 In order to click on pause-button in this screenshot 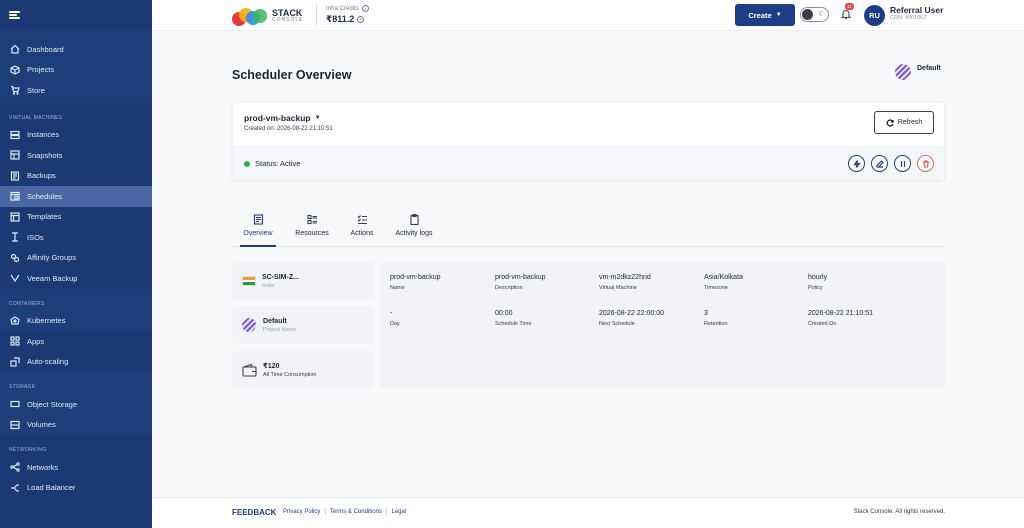, I will do `click(902, 163)`.